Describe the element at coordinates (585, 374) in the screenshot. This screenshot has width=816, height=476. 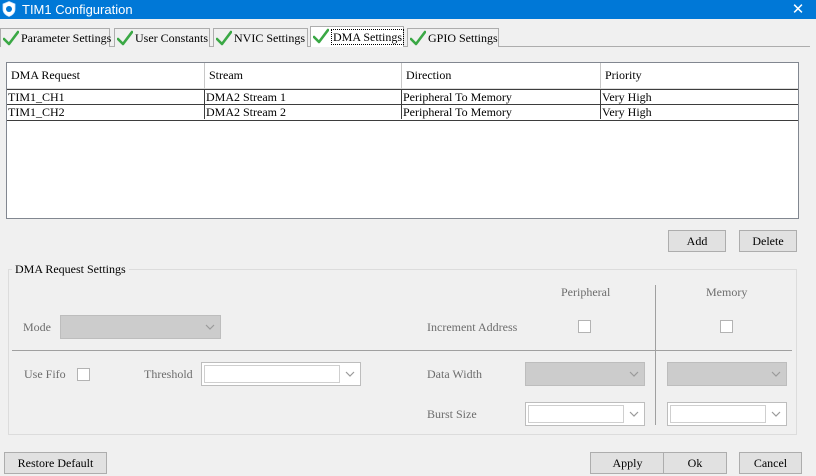
I see `peripheral-data-width-select` at that location.